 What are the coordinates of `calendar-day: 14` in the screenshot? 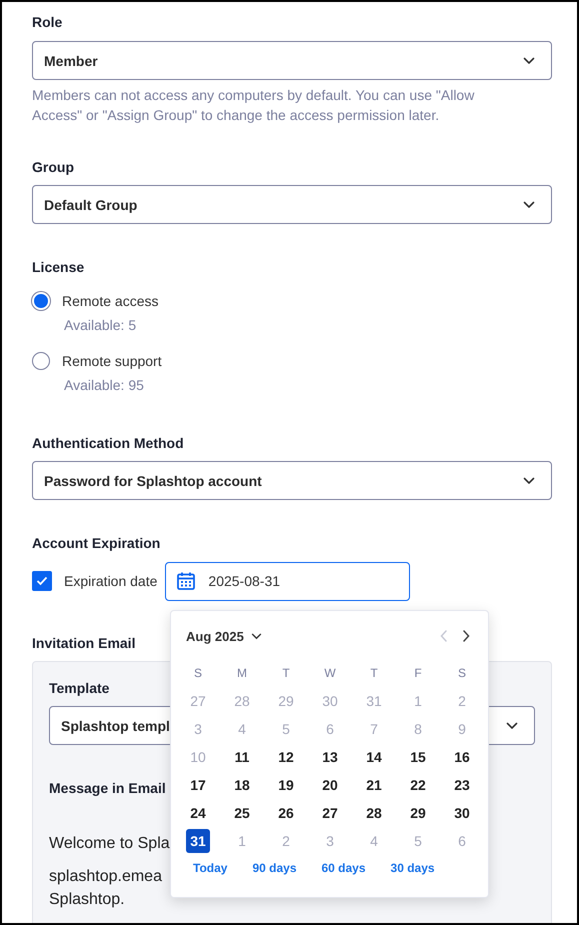 It's located at (374, 757).